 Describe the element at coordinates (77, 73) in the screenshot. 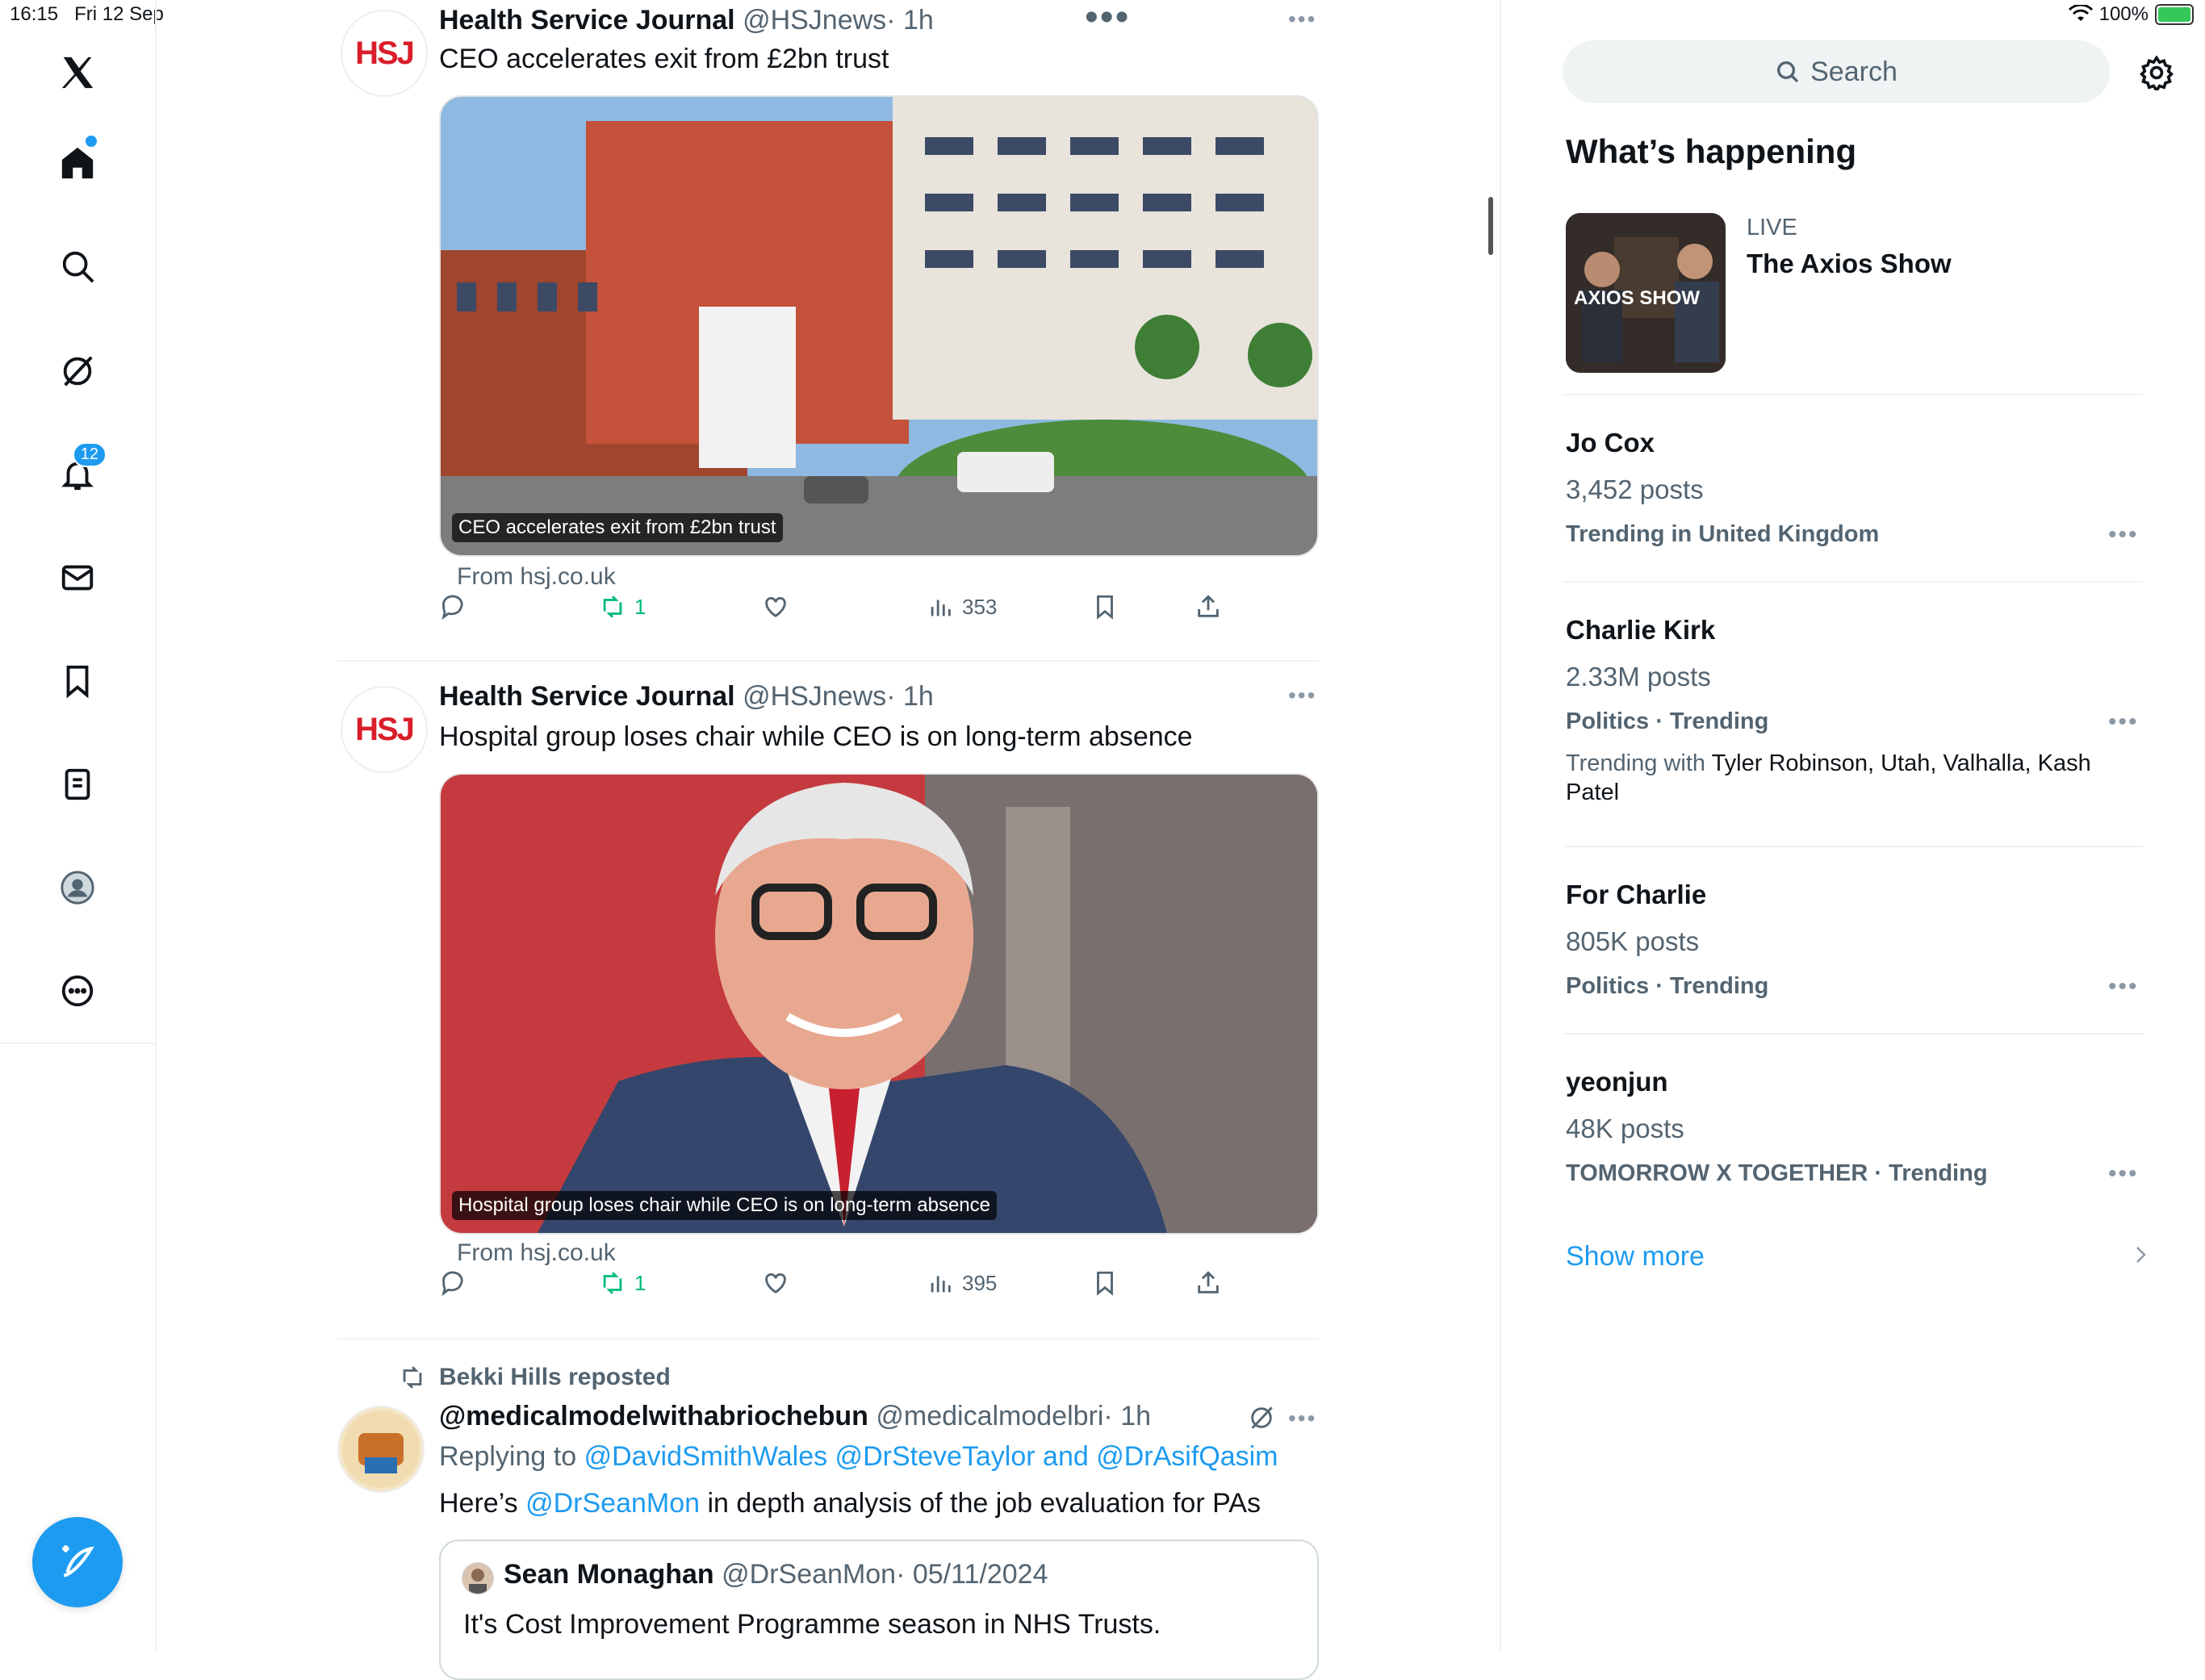

I see `x-logo-icon` at that location.